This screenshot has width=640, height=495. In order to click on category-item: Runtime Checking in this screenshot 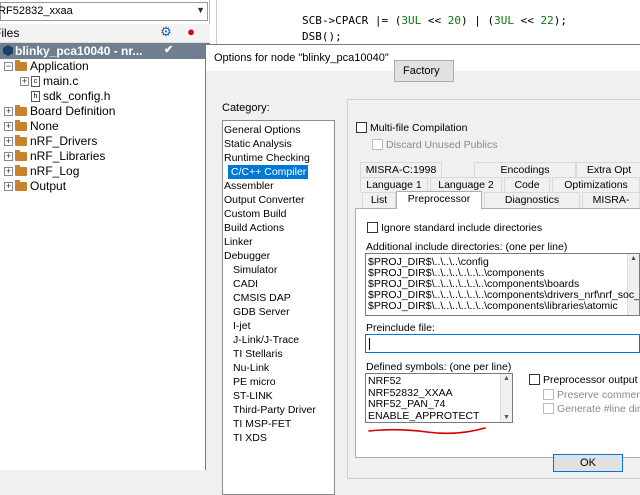, I will do `click(267, 158)`.